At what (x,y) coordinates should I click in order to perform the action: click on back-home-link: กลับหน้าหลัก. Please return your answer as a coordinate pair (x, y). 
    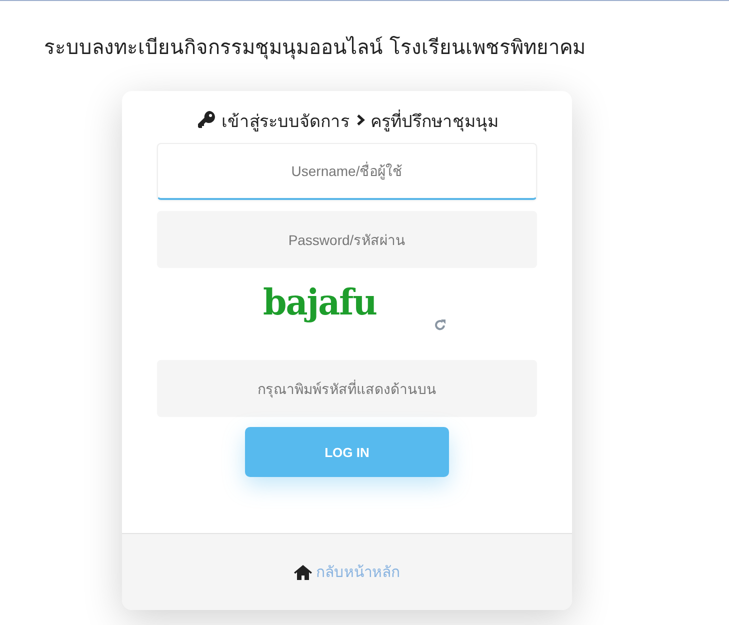
    Looking at the image, I should click on (358, 572).